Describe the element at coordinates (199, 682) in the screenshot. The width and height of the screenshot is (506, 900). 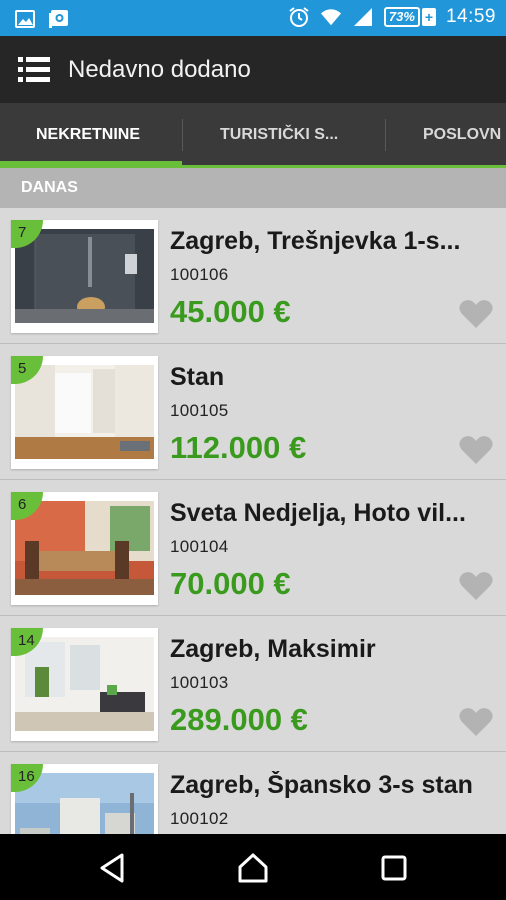
I see `listing-code: 100103` at that location.